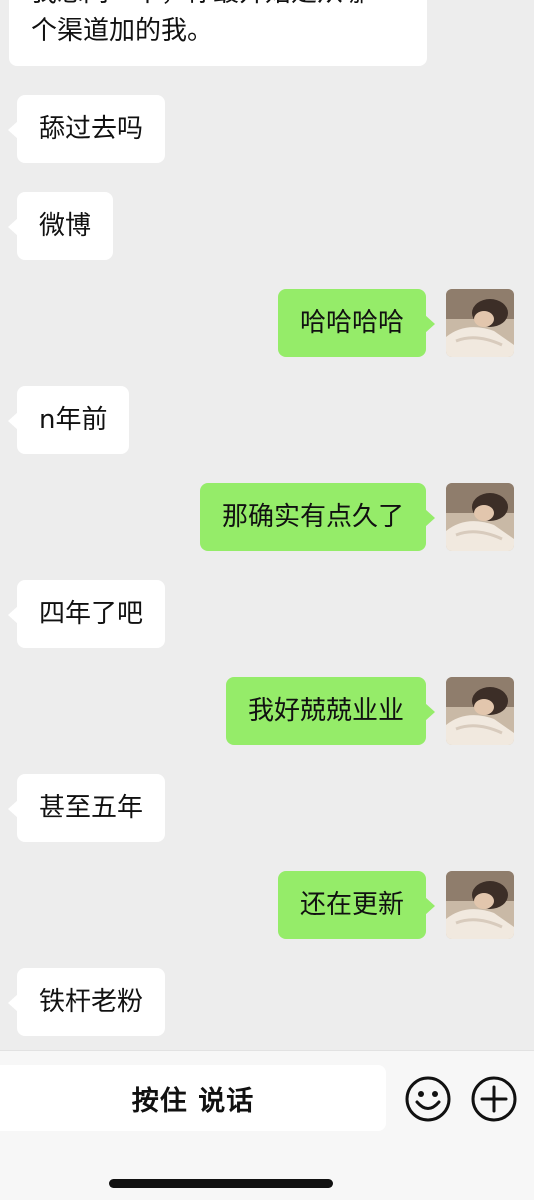  Describe the element at coordinates (91, 1002) in the screenshot. I see `message-text: 铁杆老粉` at that location.